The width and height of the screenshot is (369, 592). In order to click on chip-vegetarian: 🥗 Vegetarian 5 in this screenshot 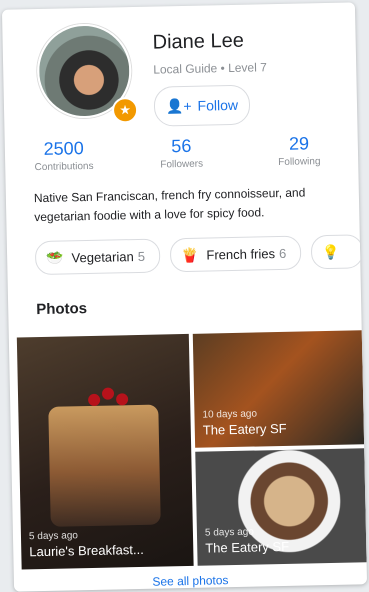, I will do `click(97, 257)`.